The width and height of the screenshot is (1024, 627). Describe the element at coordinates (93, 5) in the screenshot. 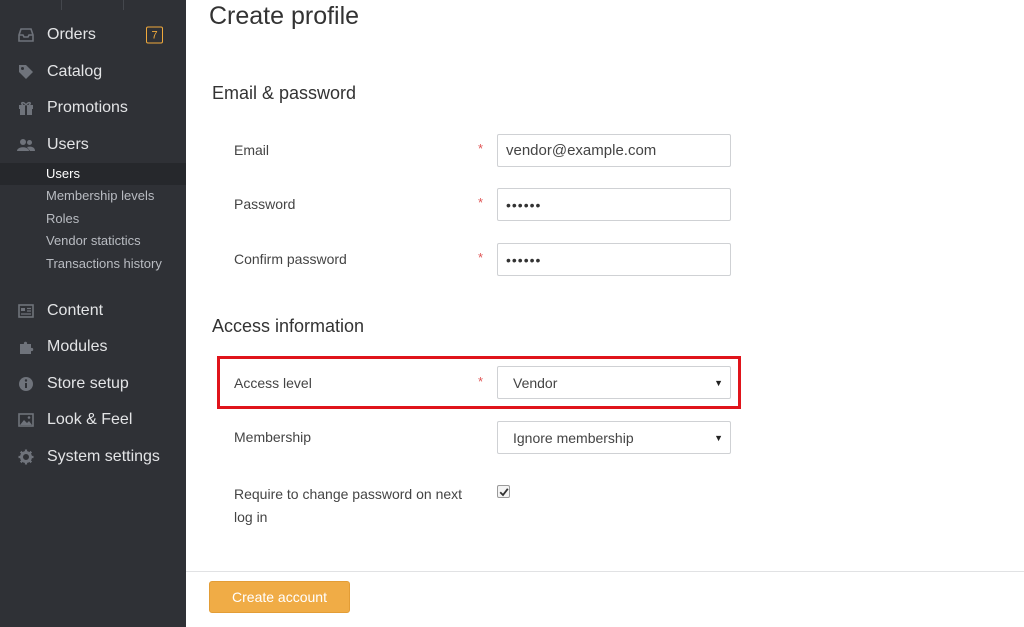

I see `sidebar-topbar` at that location.